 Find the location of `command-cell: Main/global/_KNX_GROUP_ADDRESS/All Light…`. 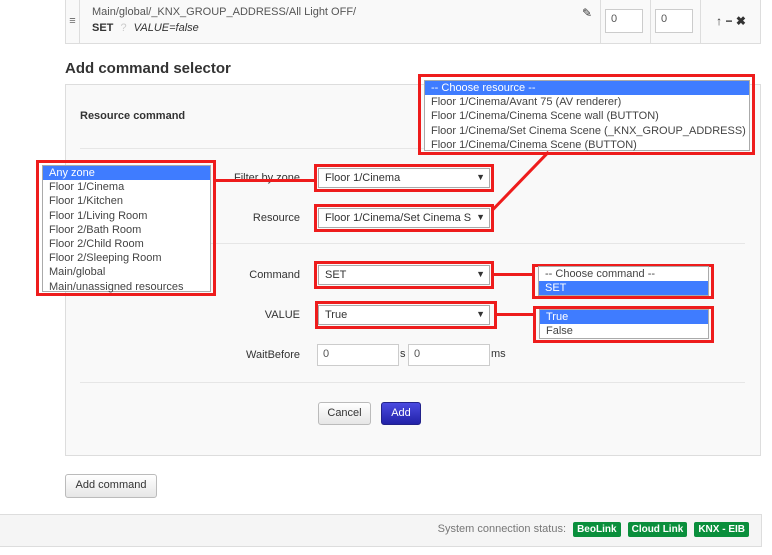

command-cell: Main/global/_KNX_GROUP_ADDRESS/All Light… is located at coordinates (340, 21).